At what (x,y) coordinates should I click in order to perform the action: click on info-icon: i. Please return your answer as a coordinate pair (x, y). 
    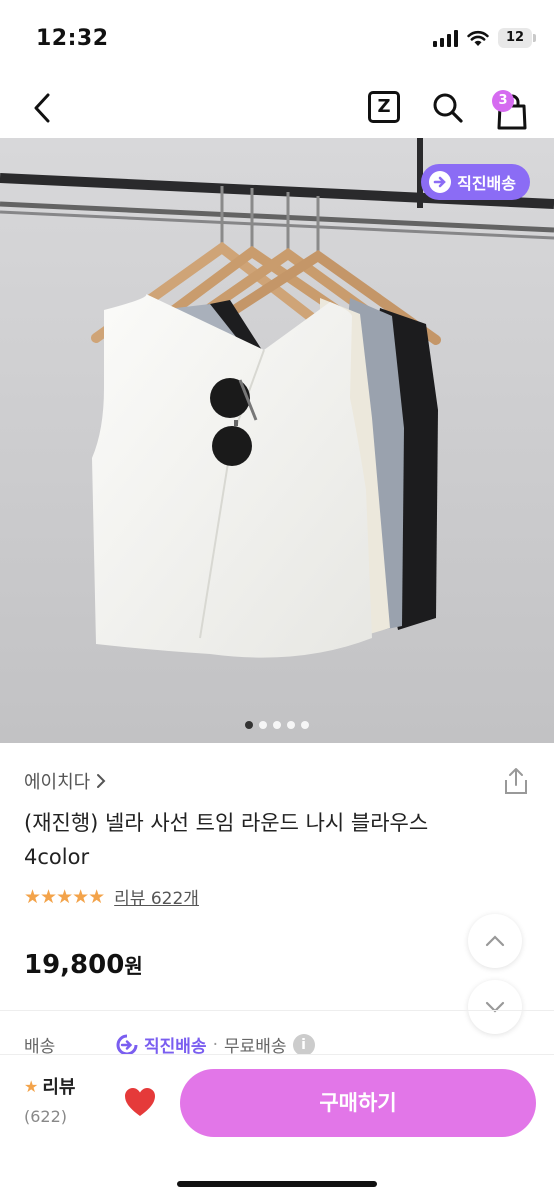
    Looking at the image, I should click on (303, 1044).